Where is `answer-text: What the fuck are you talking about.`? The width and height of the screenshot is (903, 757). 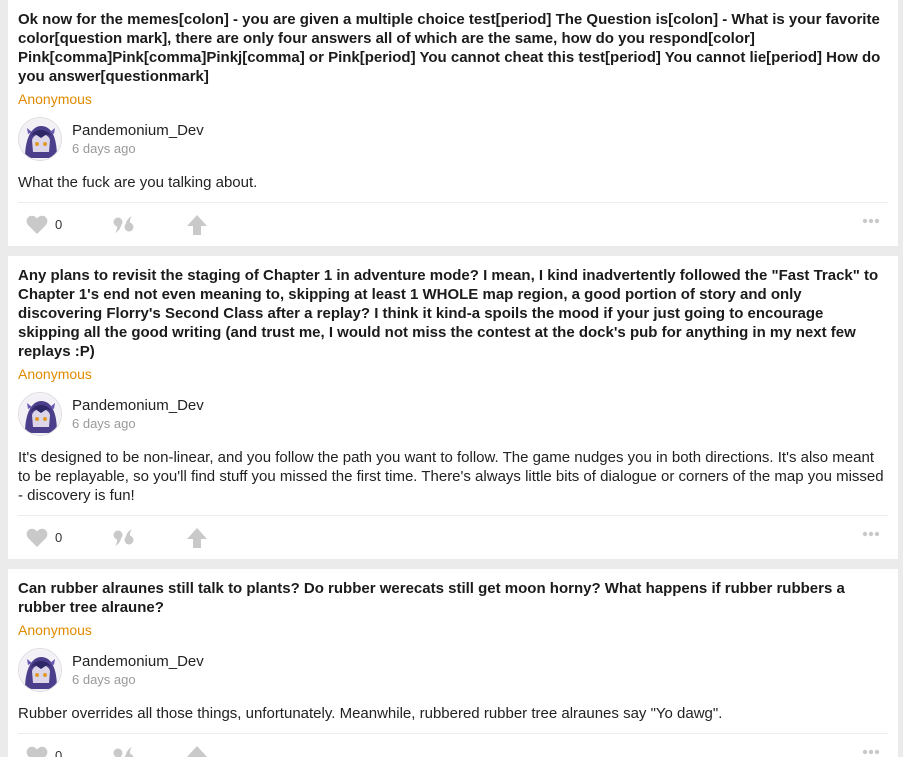 answer-text: What the fuck are you talking about. is located at coordinates (138, 182).